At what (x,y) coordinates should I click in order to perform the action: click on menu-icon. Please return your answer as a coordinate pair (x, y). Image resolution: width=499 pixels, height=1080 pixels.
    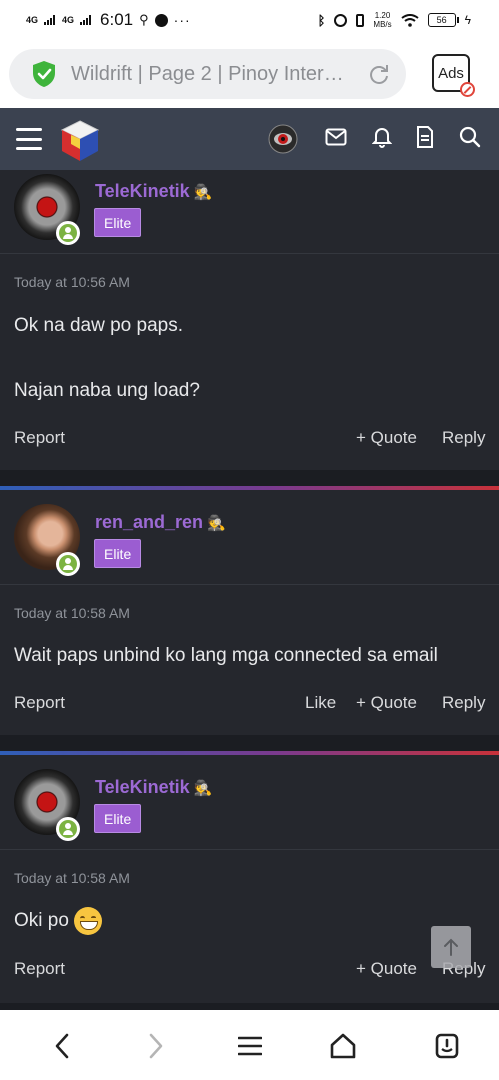
    Looking at the image, I should click on (29, 139).